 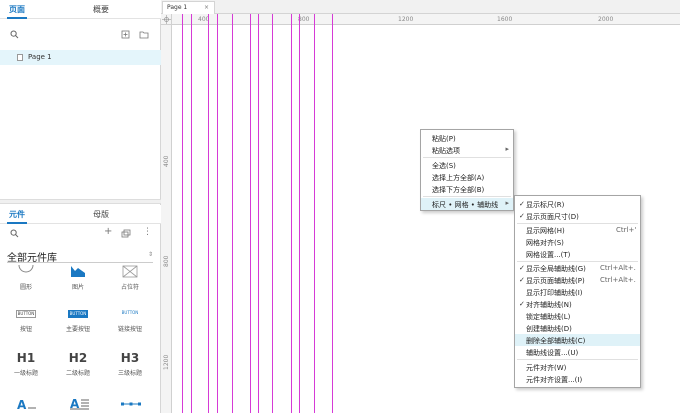 What do you see at coordinates (507, 203) in the screenshot?
I see `chevron-right-icon: ▸` at bounding box center [507, 203].